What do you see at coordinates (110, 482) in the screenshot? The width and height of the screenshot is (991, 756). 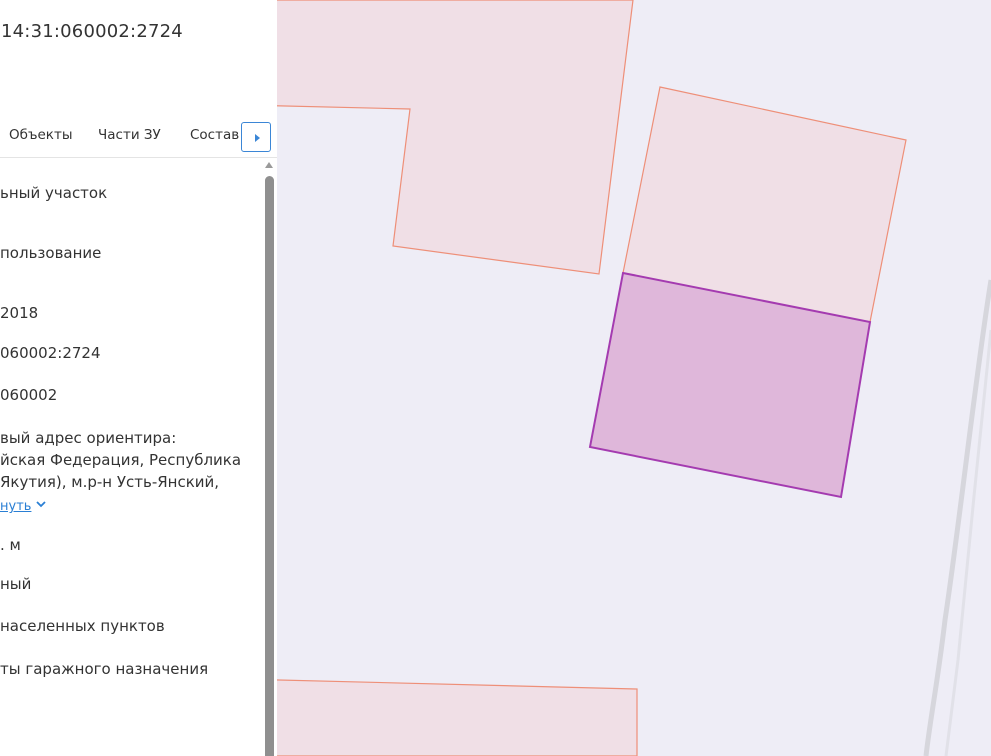 I see `field-address-line-3: Якутия), м.р-н Усть-Янский,` at bounding box center [110, 482].